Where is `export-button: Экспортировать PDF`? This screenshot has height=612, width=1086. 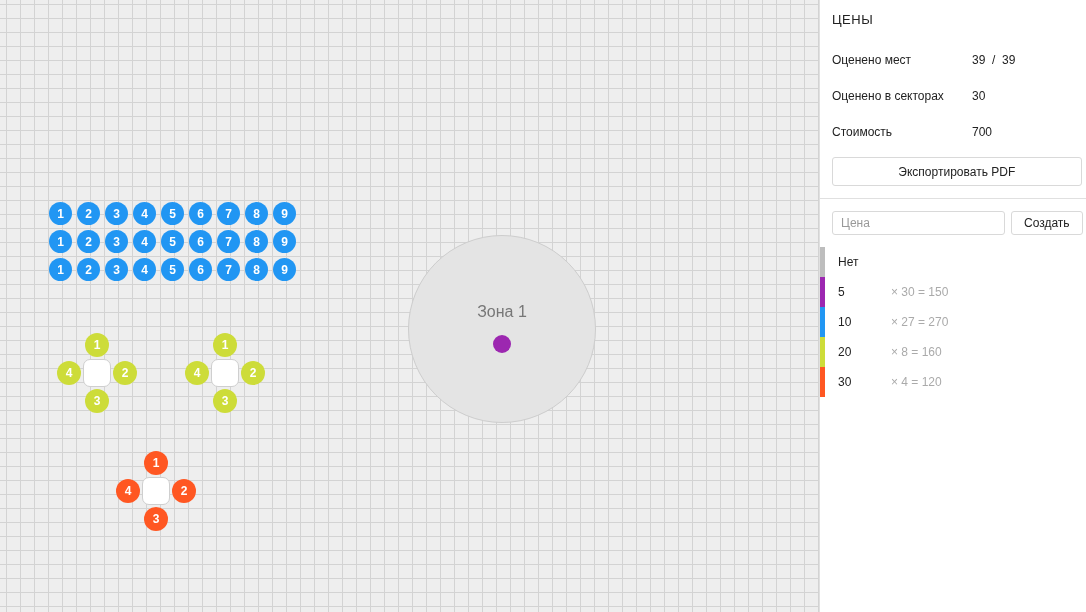 export-button: Экспортировать PDF is located at coordinates (957, 171).